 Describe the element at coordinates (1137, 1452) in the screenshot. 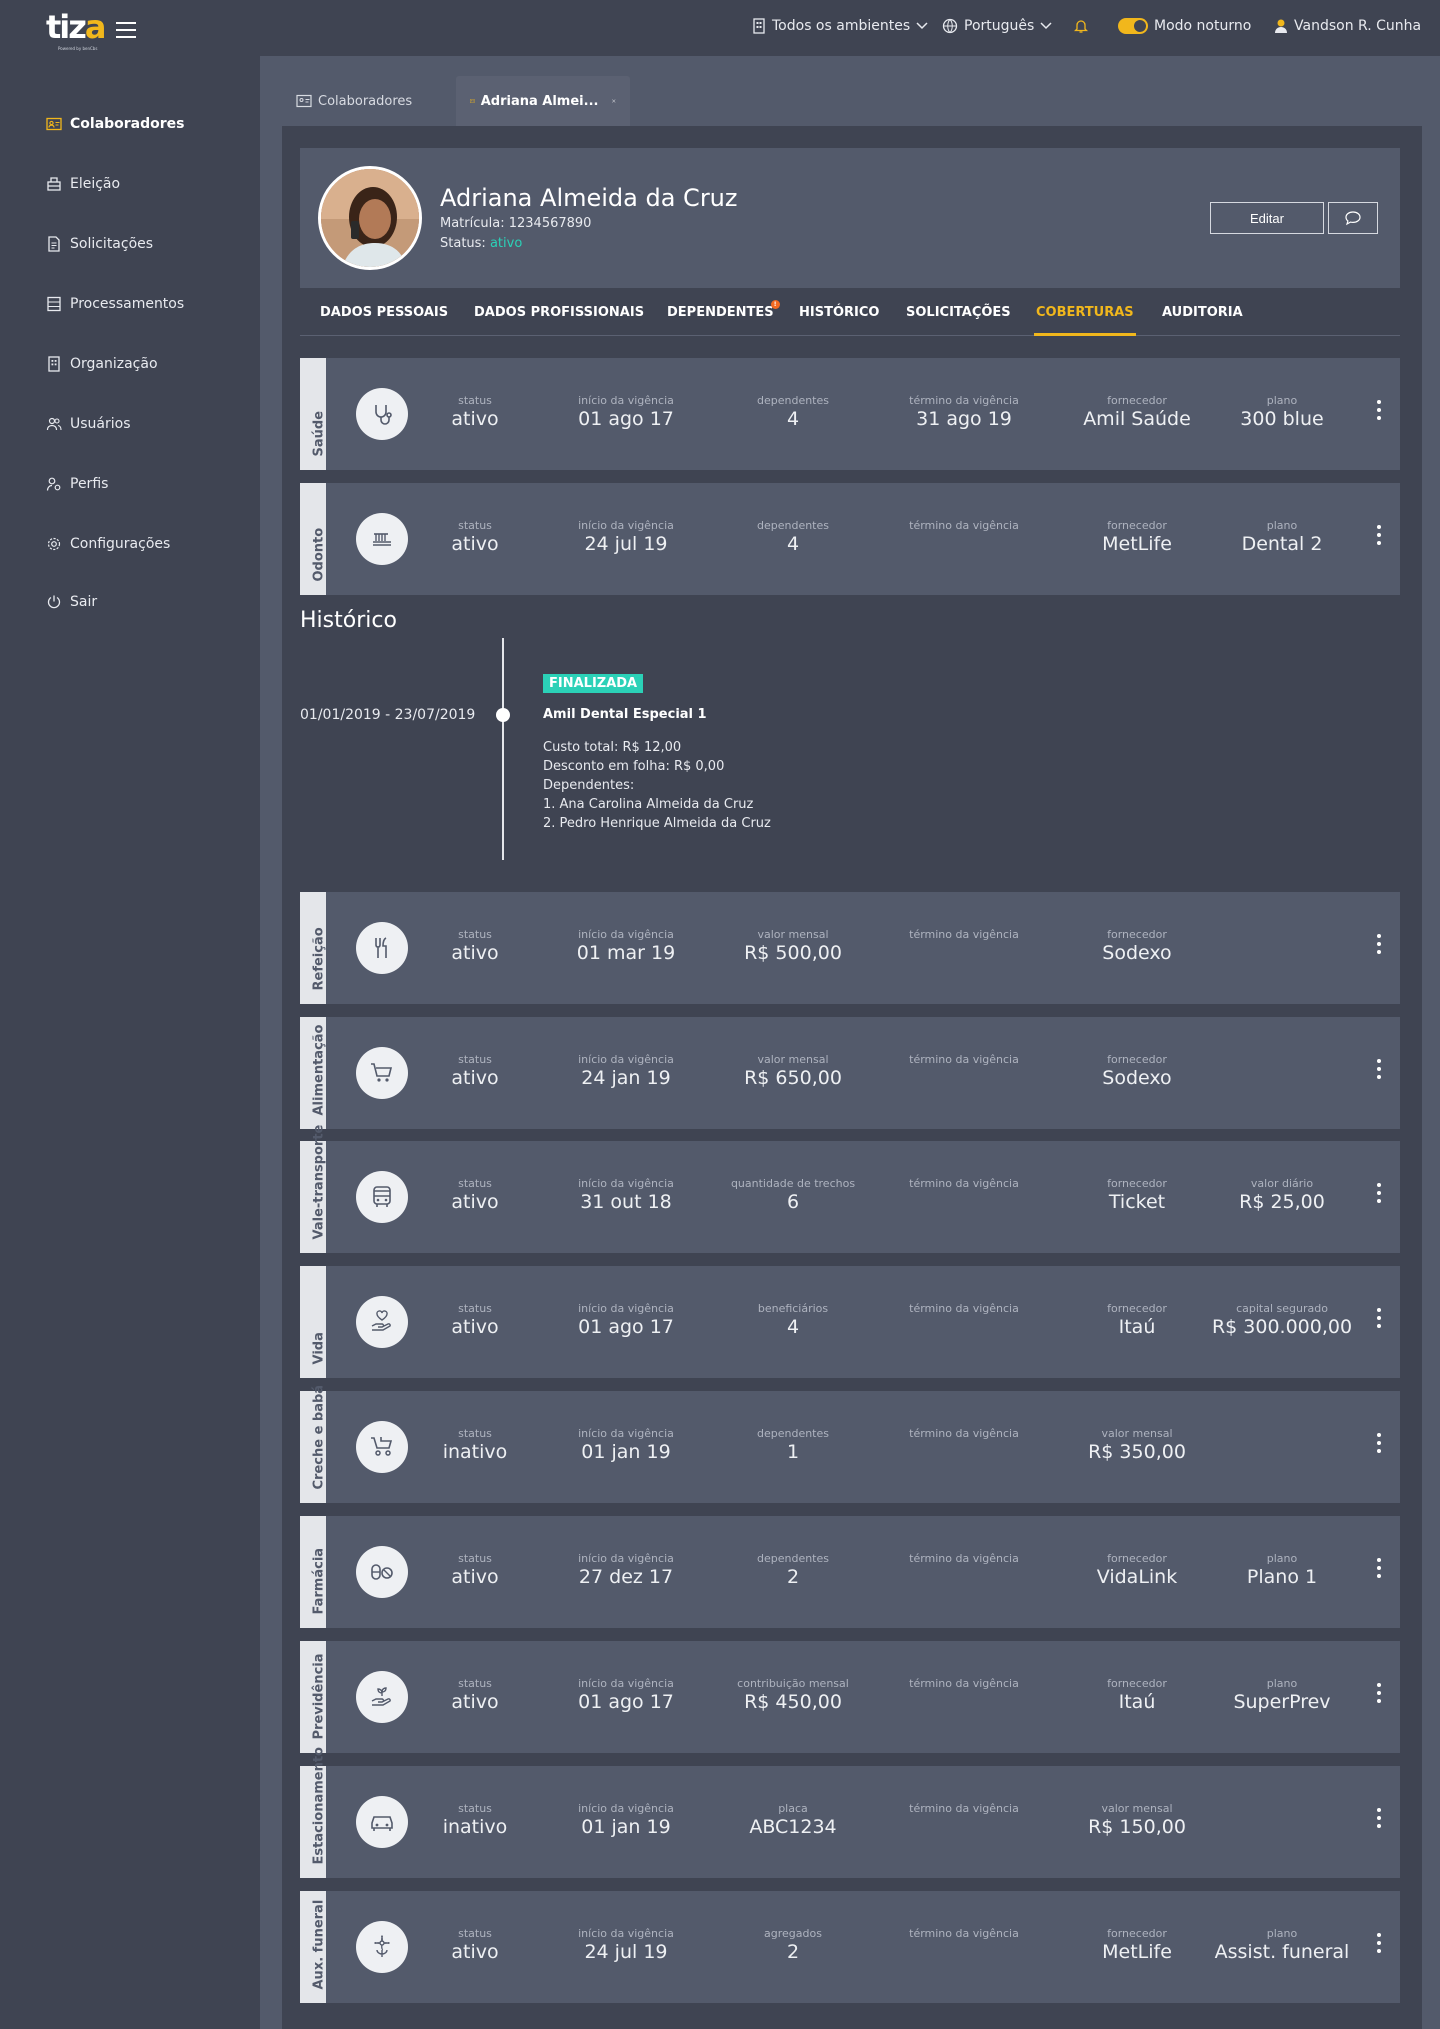

I see `field-value: R$ 350,00` at that location.